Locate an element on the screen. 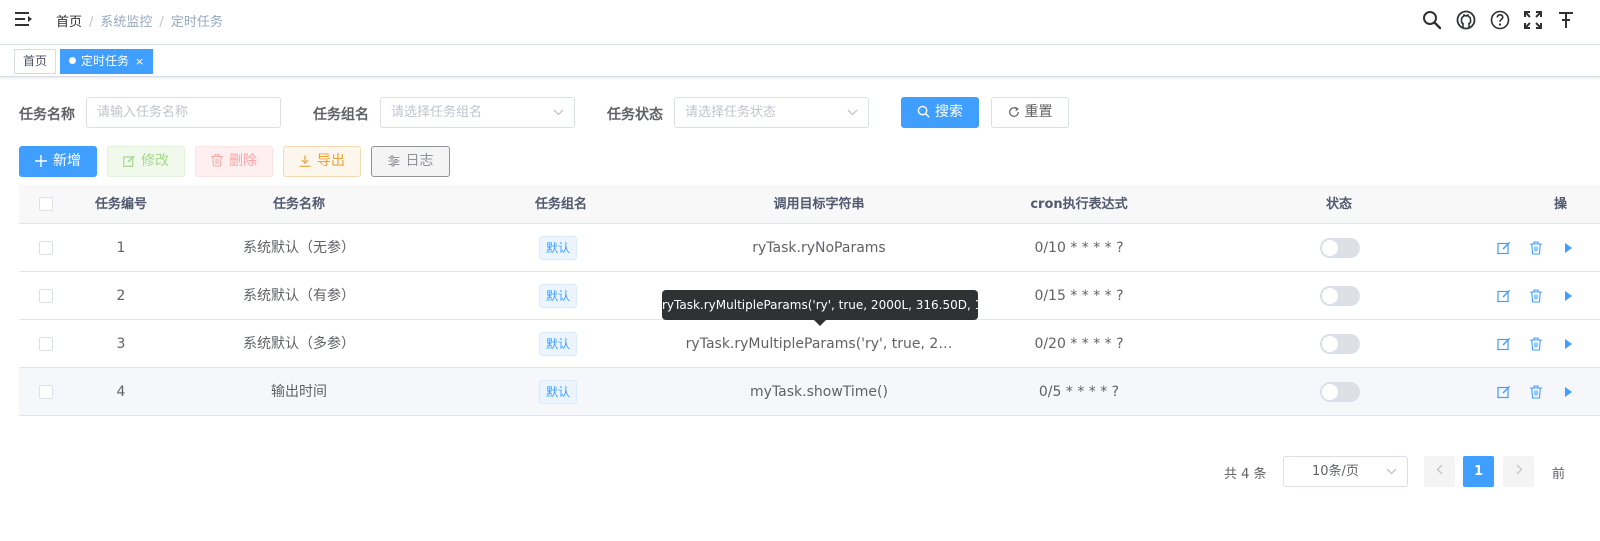 The image size is (1600, 541). next-page-button is located at coordinates (1518, 471).